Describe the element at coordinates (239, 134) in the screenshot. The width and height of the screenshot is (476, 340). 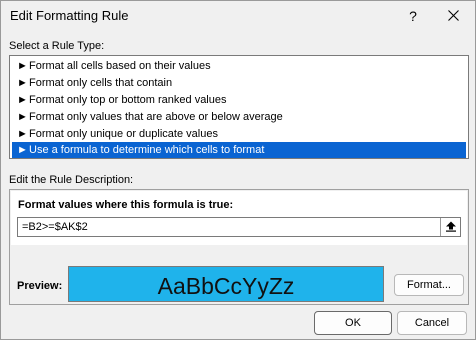
I see `rule-type-item: ►Format only unique or duplicate values` at that location.